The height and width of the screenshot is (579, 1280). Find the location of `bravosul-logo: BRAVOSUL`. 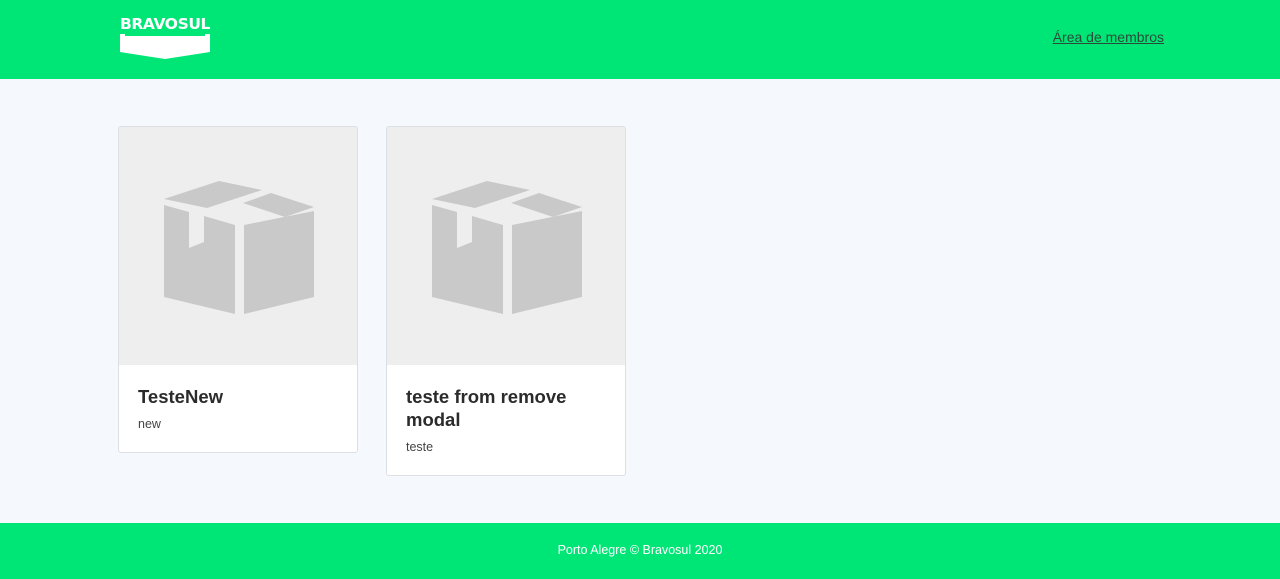

bravosul-logo: BRAVOSUL is located at coordinates (165, 38).